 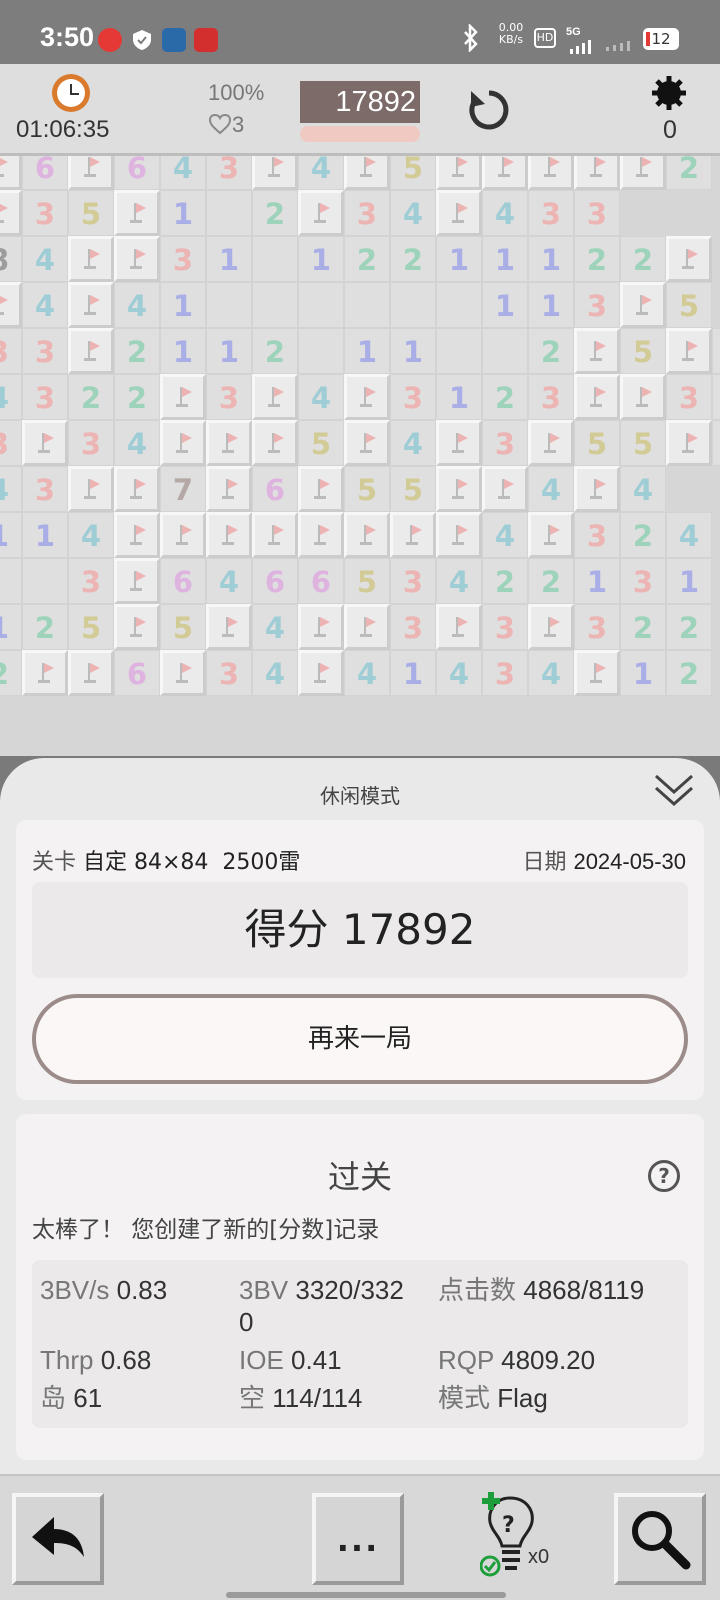 I want to click on score-progress-bar, so click(x=360, y=134).